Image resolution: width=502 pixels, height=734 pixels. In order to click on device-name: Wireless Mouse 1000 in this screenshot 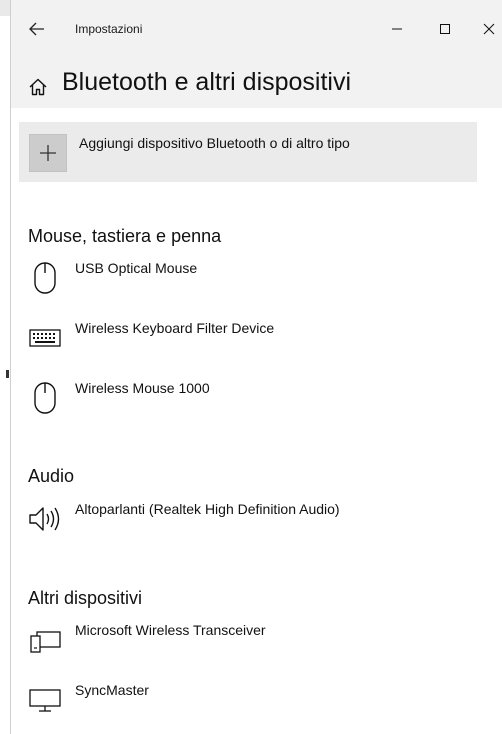, I will do `click(142, 388)`.